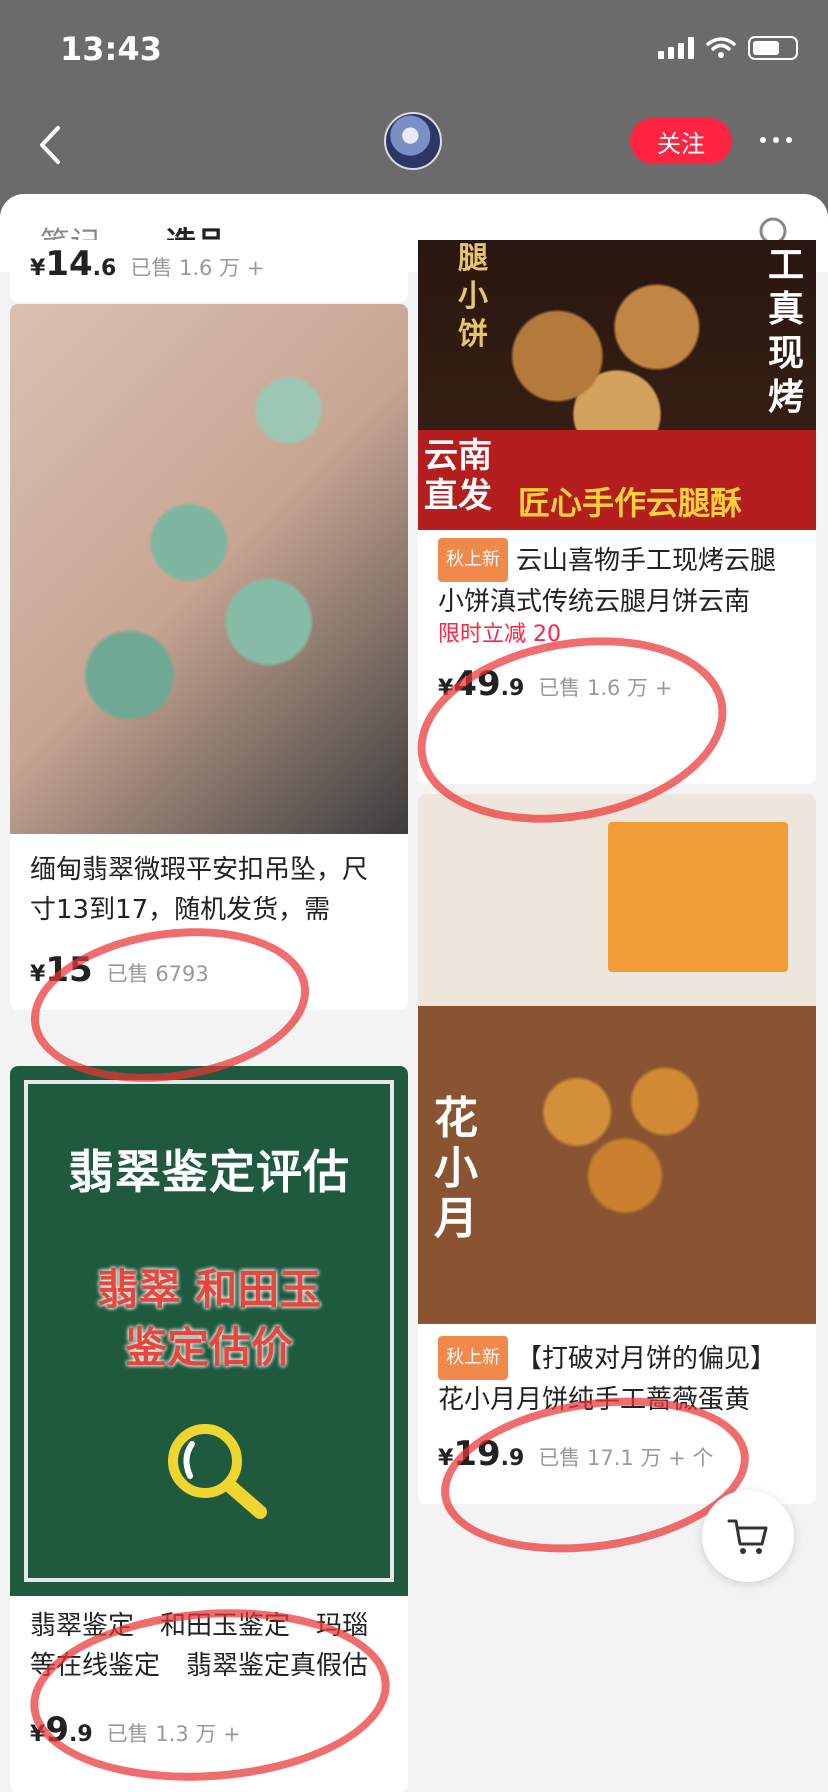  I want to click on signal-icon, so click(676, 48).